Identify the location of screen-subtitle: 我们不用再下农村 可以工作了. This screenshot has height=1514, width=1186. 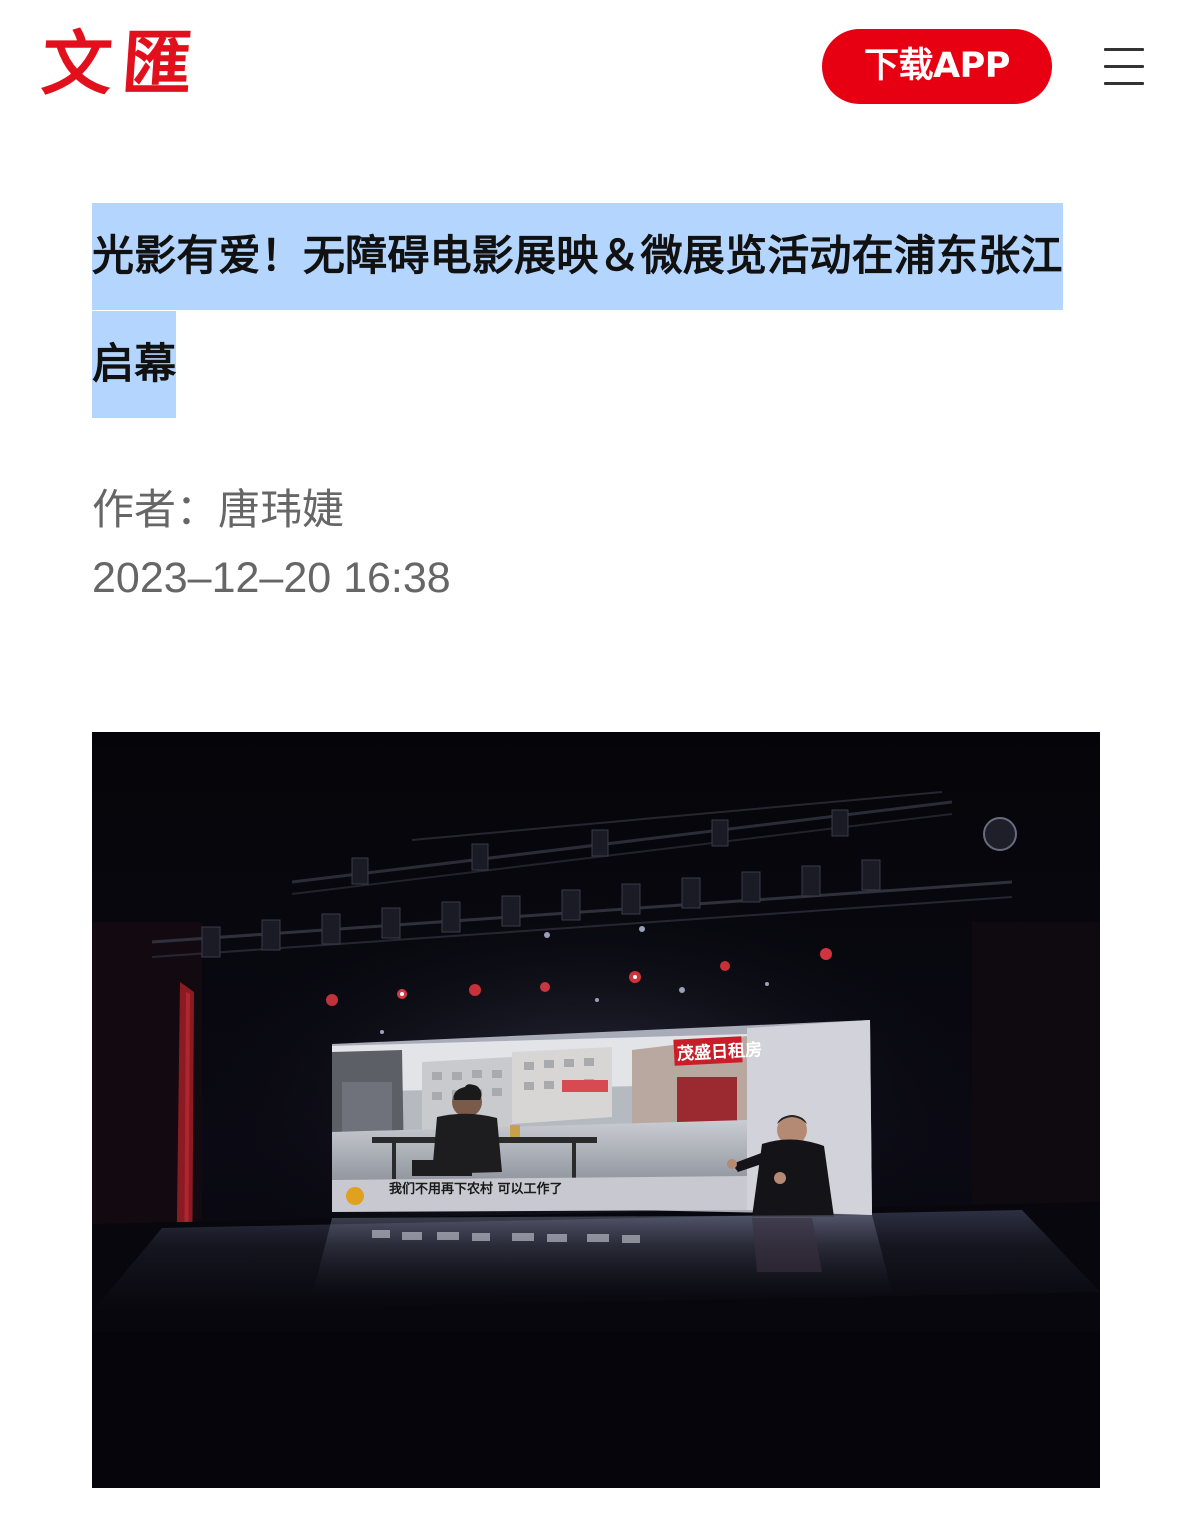
(476, 1189).